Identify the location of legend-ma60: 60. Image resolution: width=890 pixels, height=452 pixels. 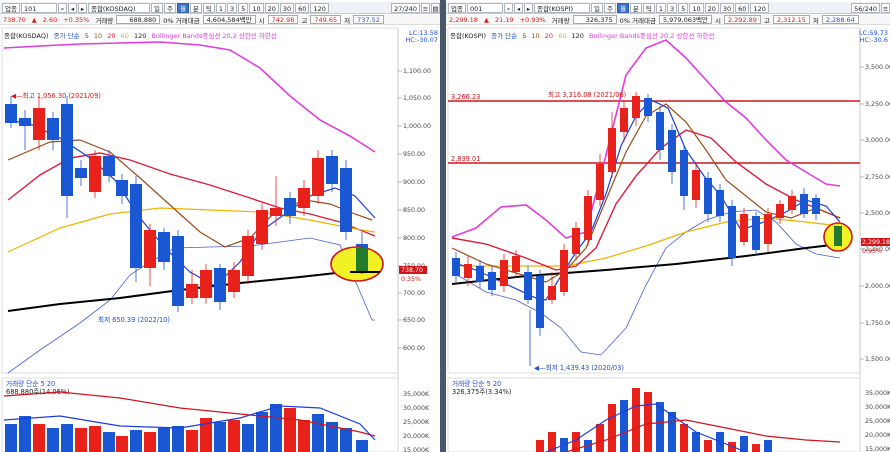
(562, 36).